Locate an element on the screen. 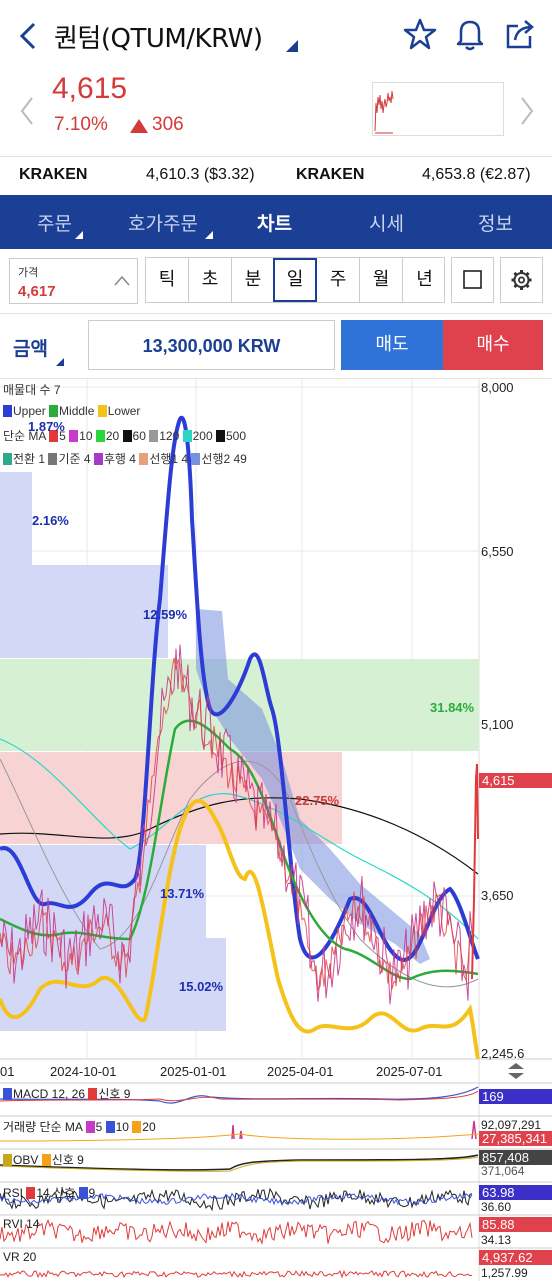 The height and width of the screenshot is (1281, 552). prev-arrow-icon is located at coordinates (28, 111).